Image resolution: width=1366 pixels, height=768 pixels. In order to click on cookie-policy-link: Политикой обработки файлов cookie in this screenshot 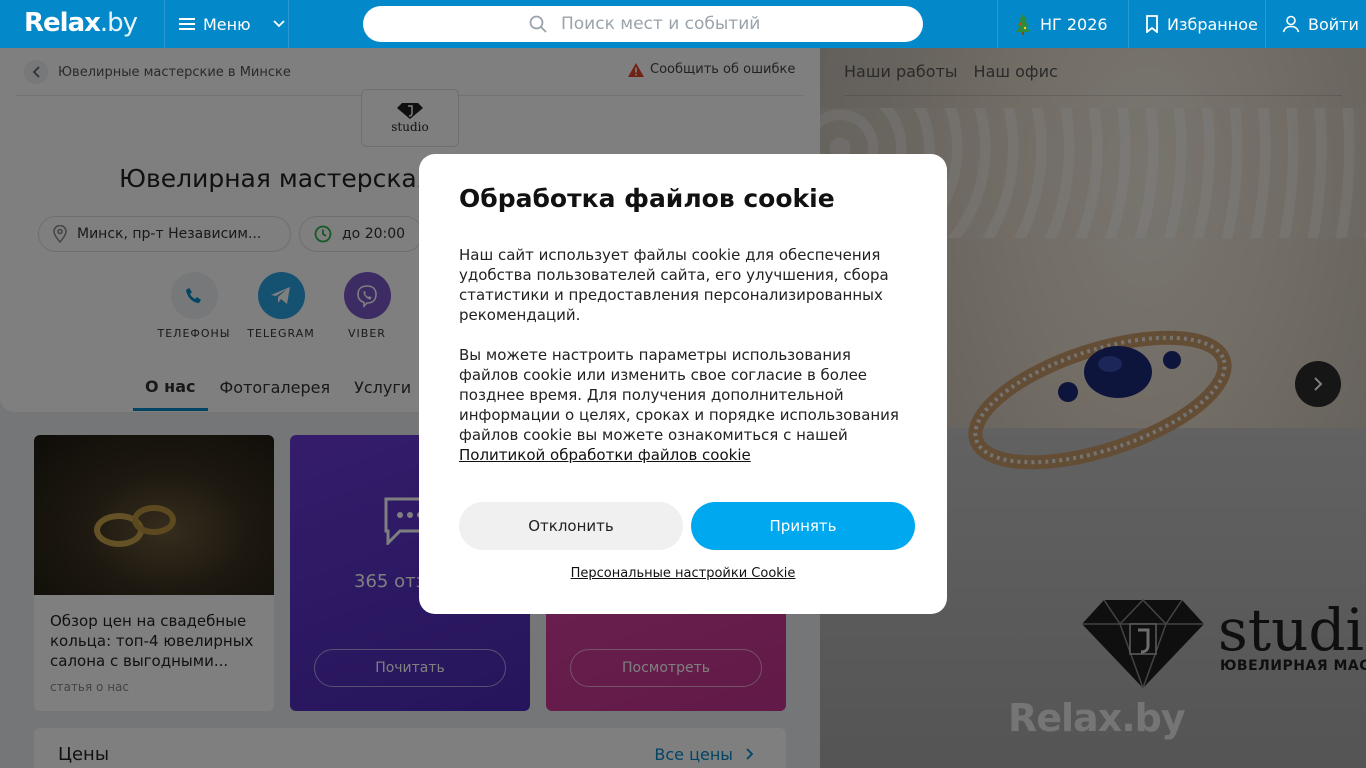, I will do `click(605, 455)`.